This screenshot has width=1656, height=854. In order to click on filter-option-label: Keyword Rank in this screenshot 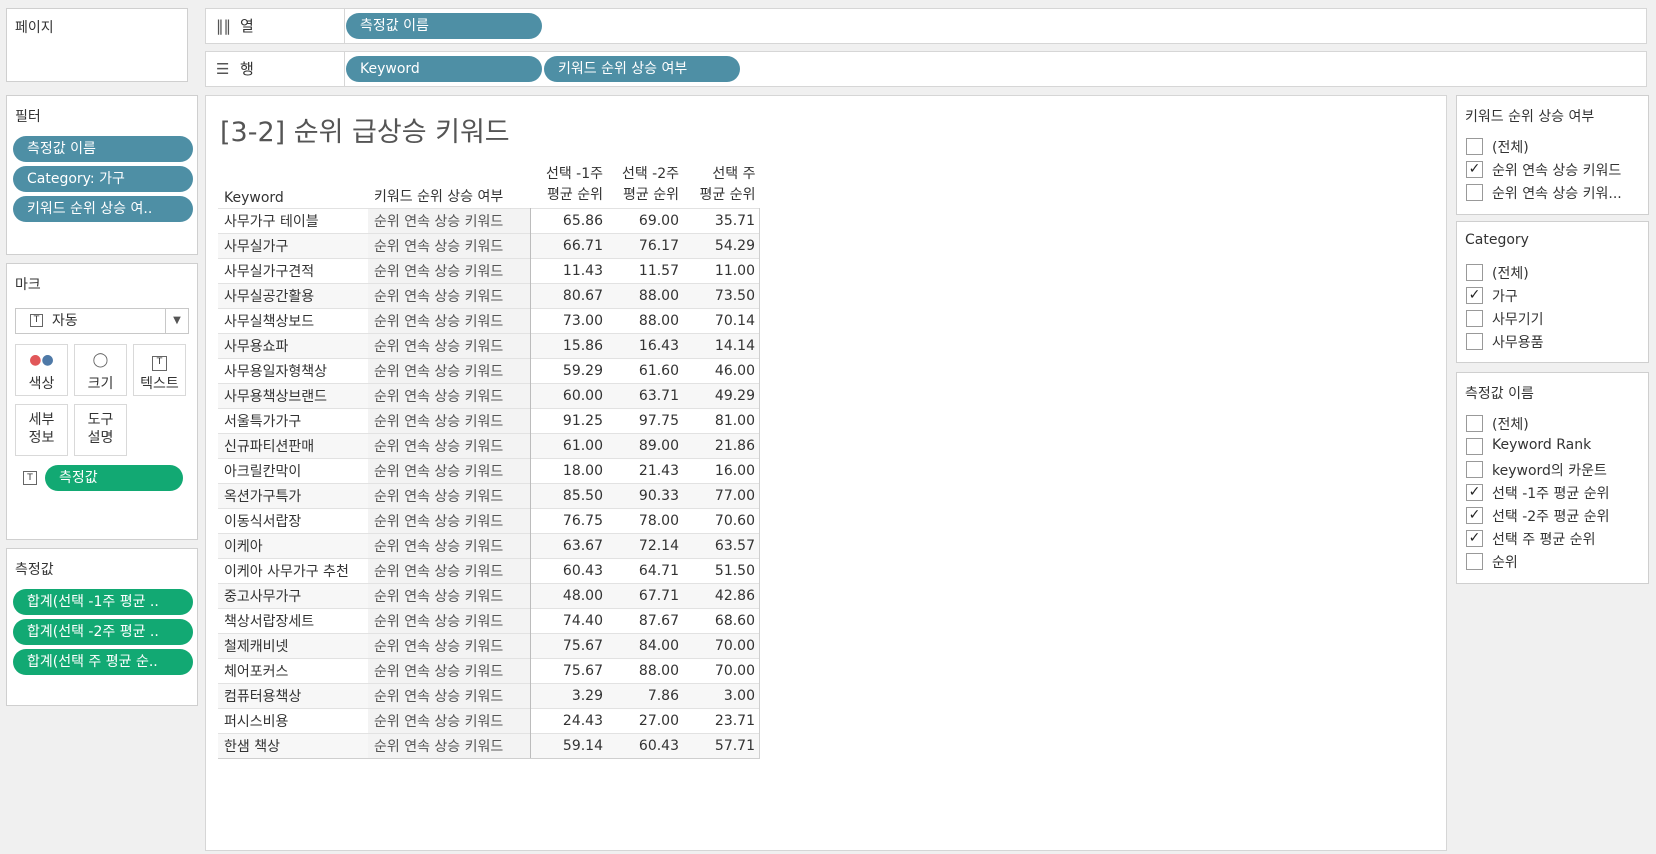, I will do `click(1541, 445)`.